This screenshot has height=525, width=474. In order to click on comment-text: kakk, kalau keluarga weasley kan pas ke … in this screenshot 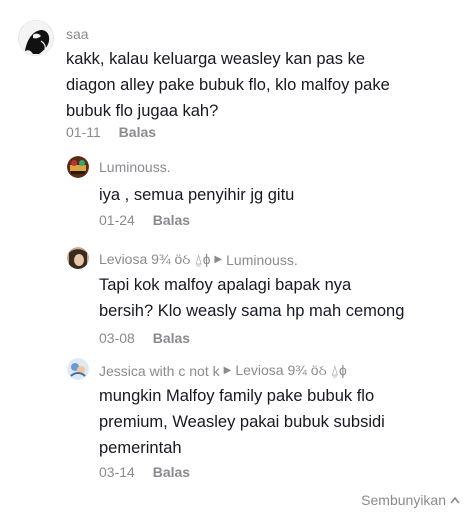, I will do `click(266, 85)`.